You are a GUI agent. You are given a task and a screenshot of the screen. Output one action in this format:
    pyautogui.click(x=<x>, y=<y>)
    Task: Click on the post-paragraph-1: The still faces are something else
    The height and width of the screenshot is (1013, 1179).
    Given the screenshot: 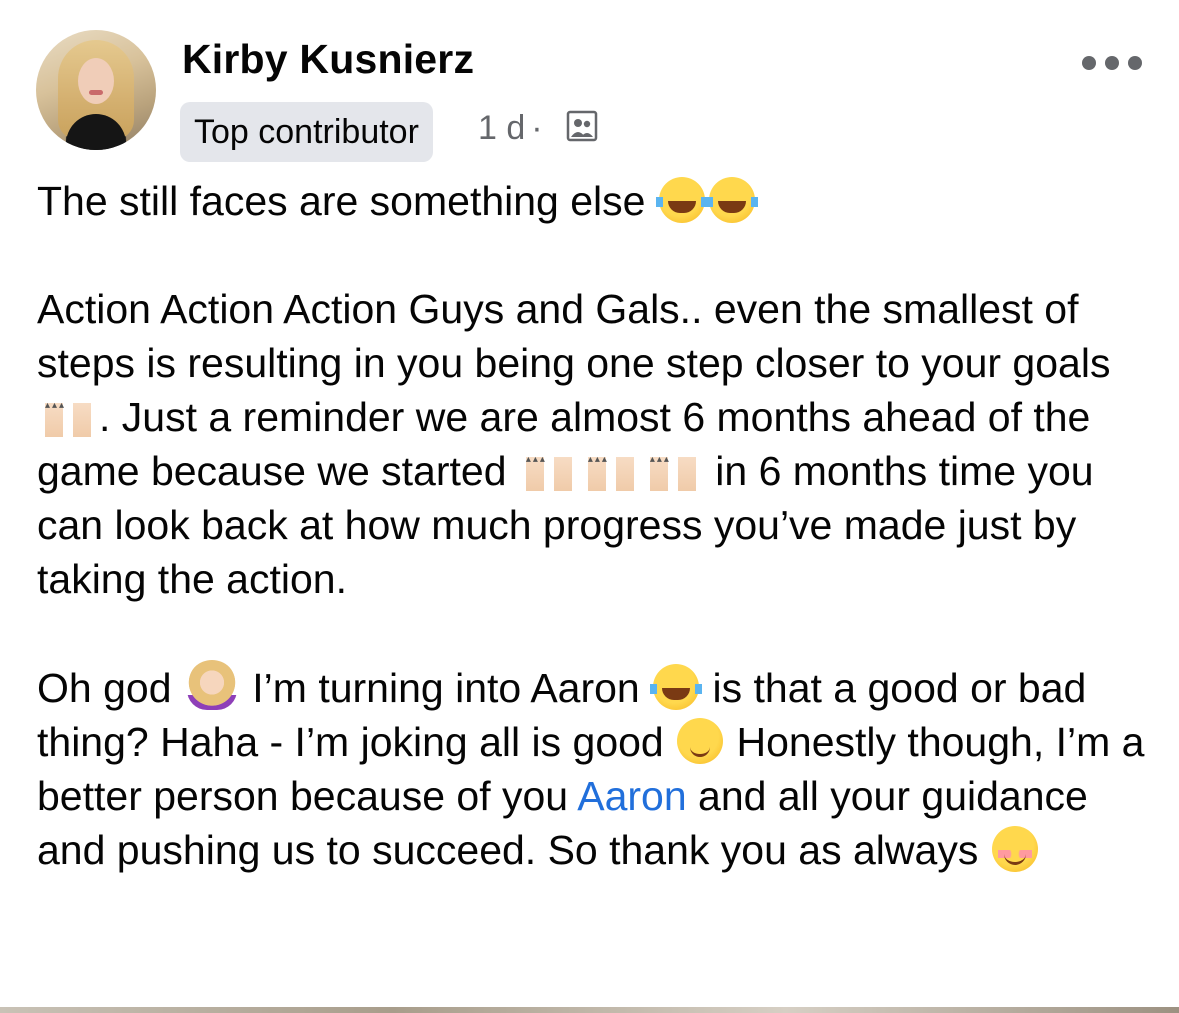 What is the action you would take?
    pyautogui.click(x=594, y=201)
    